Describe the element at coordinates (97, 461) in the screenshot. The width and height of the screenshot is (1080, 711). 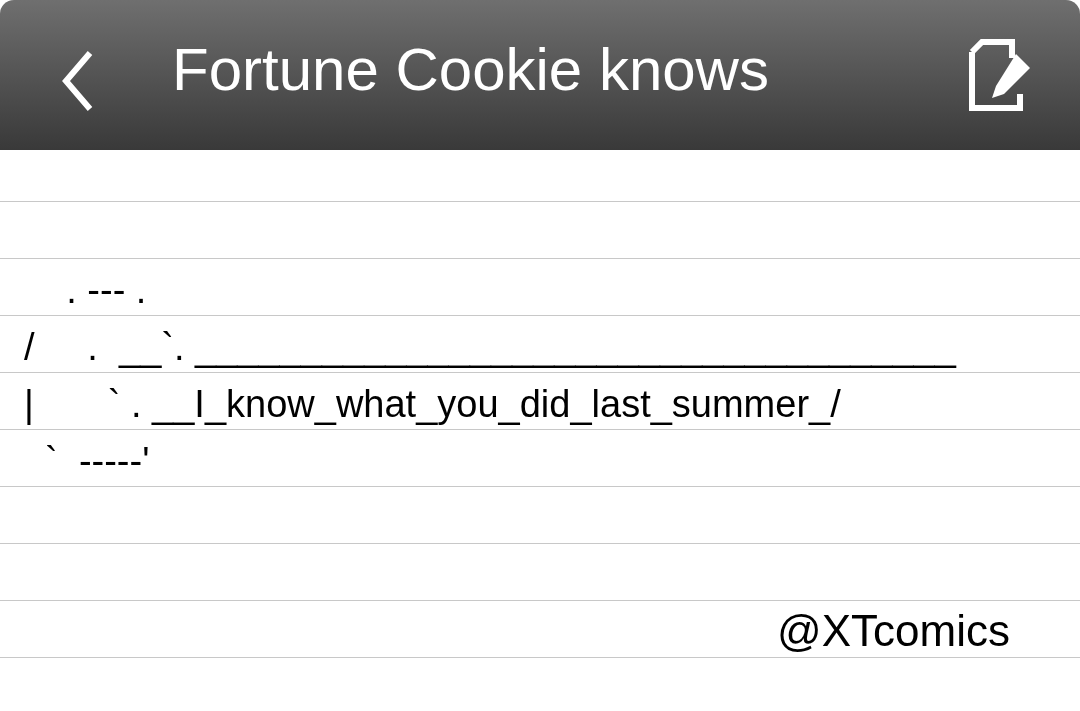
I see `note-text-line: ` -----'` at that location.